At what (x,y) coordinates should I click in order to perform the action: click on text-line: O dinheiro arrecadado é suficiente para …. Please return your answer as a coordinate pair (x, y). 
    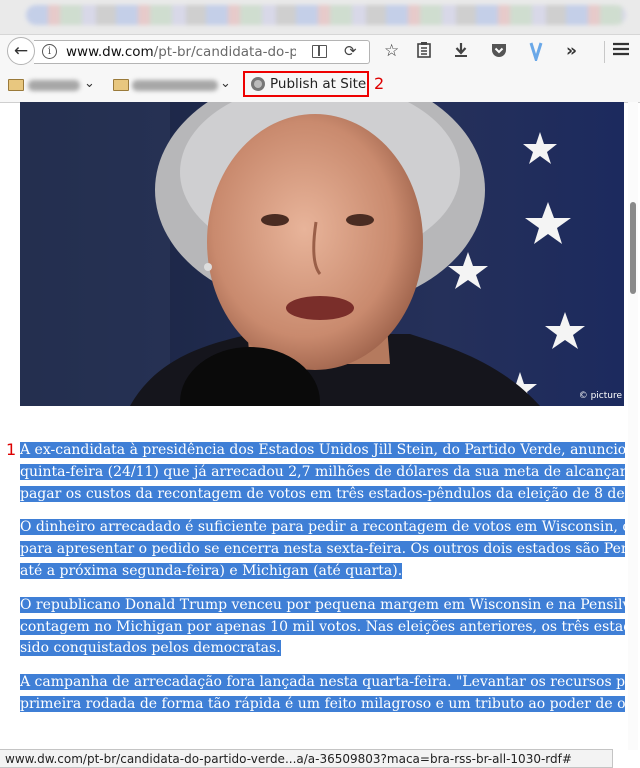
    Looking at the image, I should click on (322, 527).